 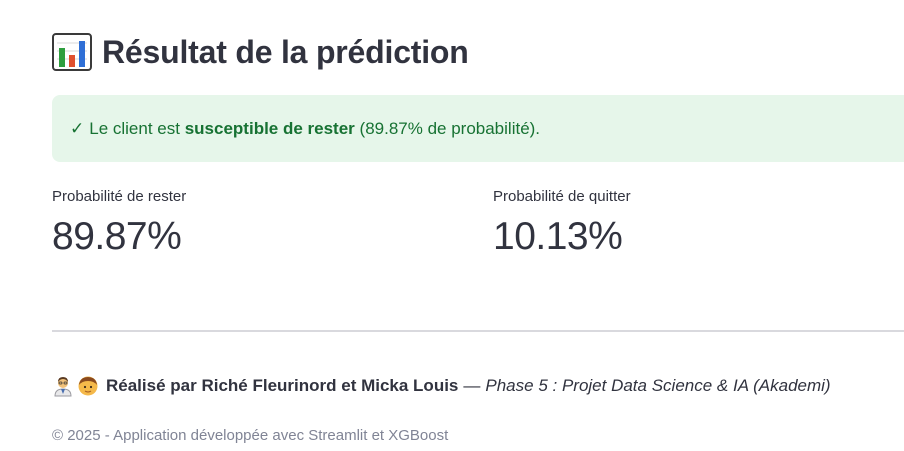 I want to click on page-header: Résultat de la prédiction, so click(x=260, y=52).